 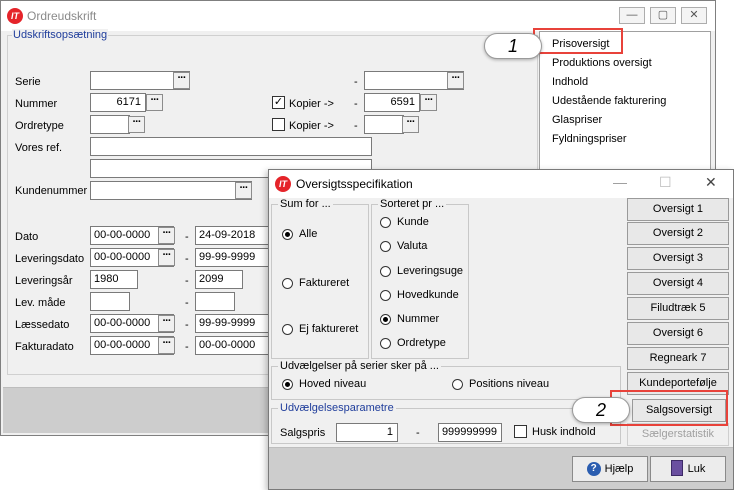 I want to click on dato-to-input: 24-09-2018, so click(x=235, y=235).